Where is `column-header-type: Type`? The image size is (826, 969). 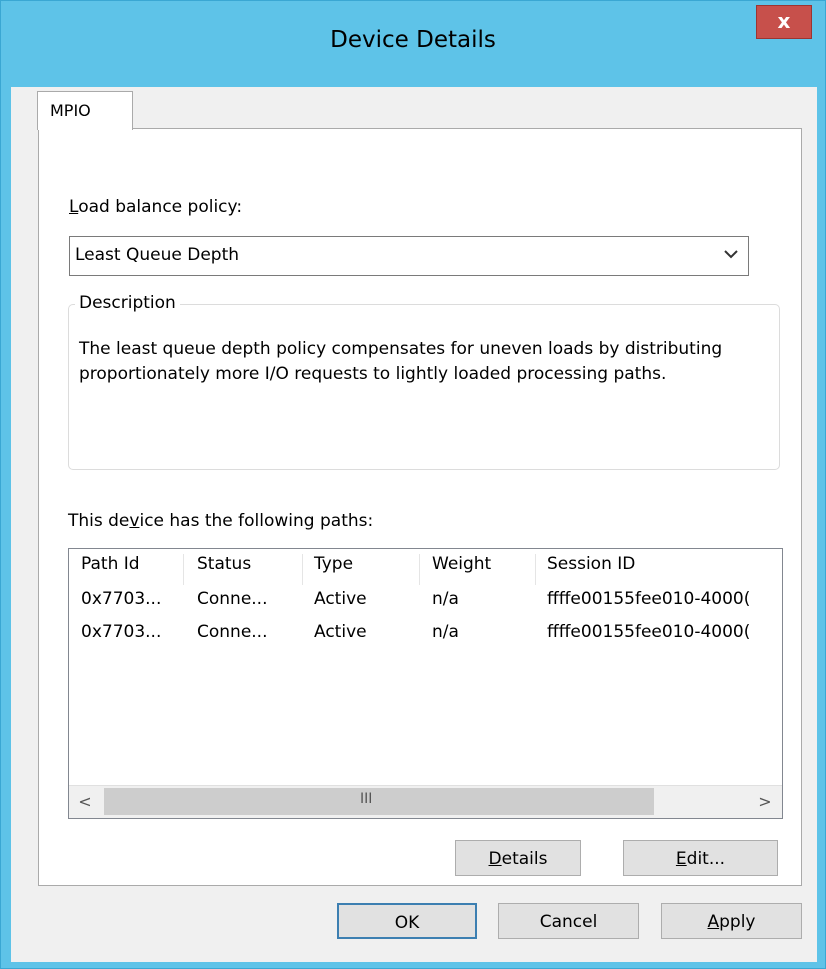 column-header-type: Type is located at coordinates (333, 564).